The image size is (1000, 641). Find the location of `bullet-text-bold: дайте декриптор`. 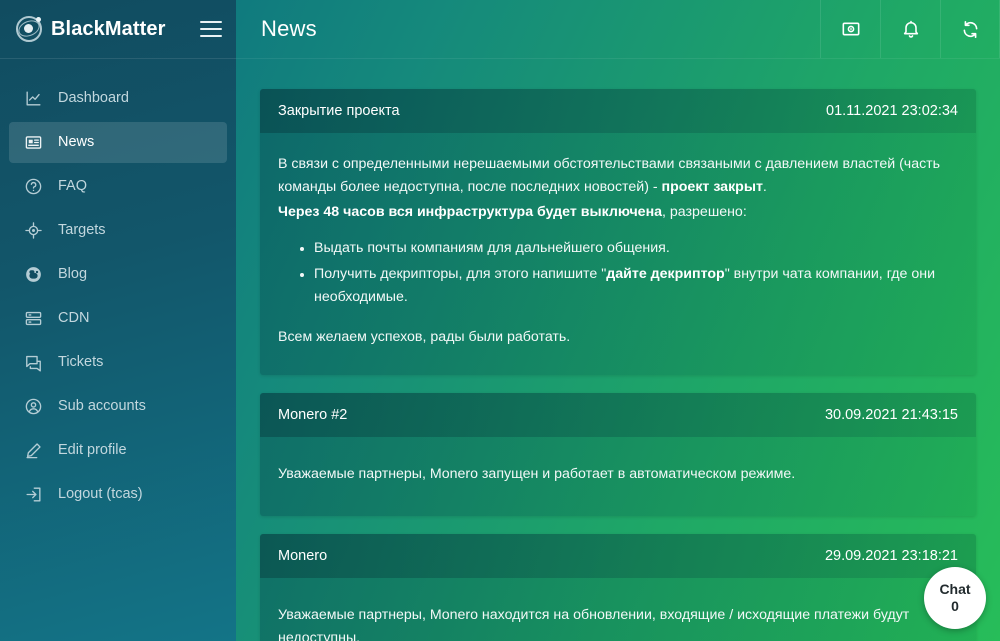

bullet-text-bold: дайте декриптор is located at coordinates (665, 274).